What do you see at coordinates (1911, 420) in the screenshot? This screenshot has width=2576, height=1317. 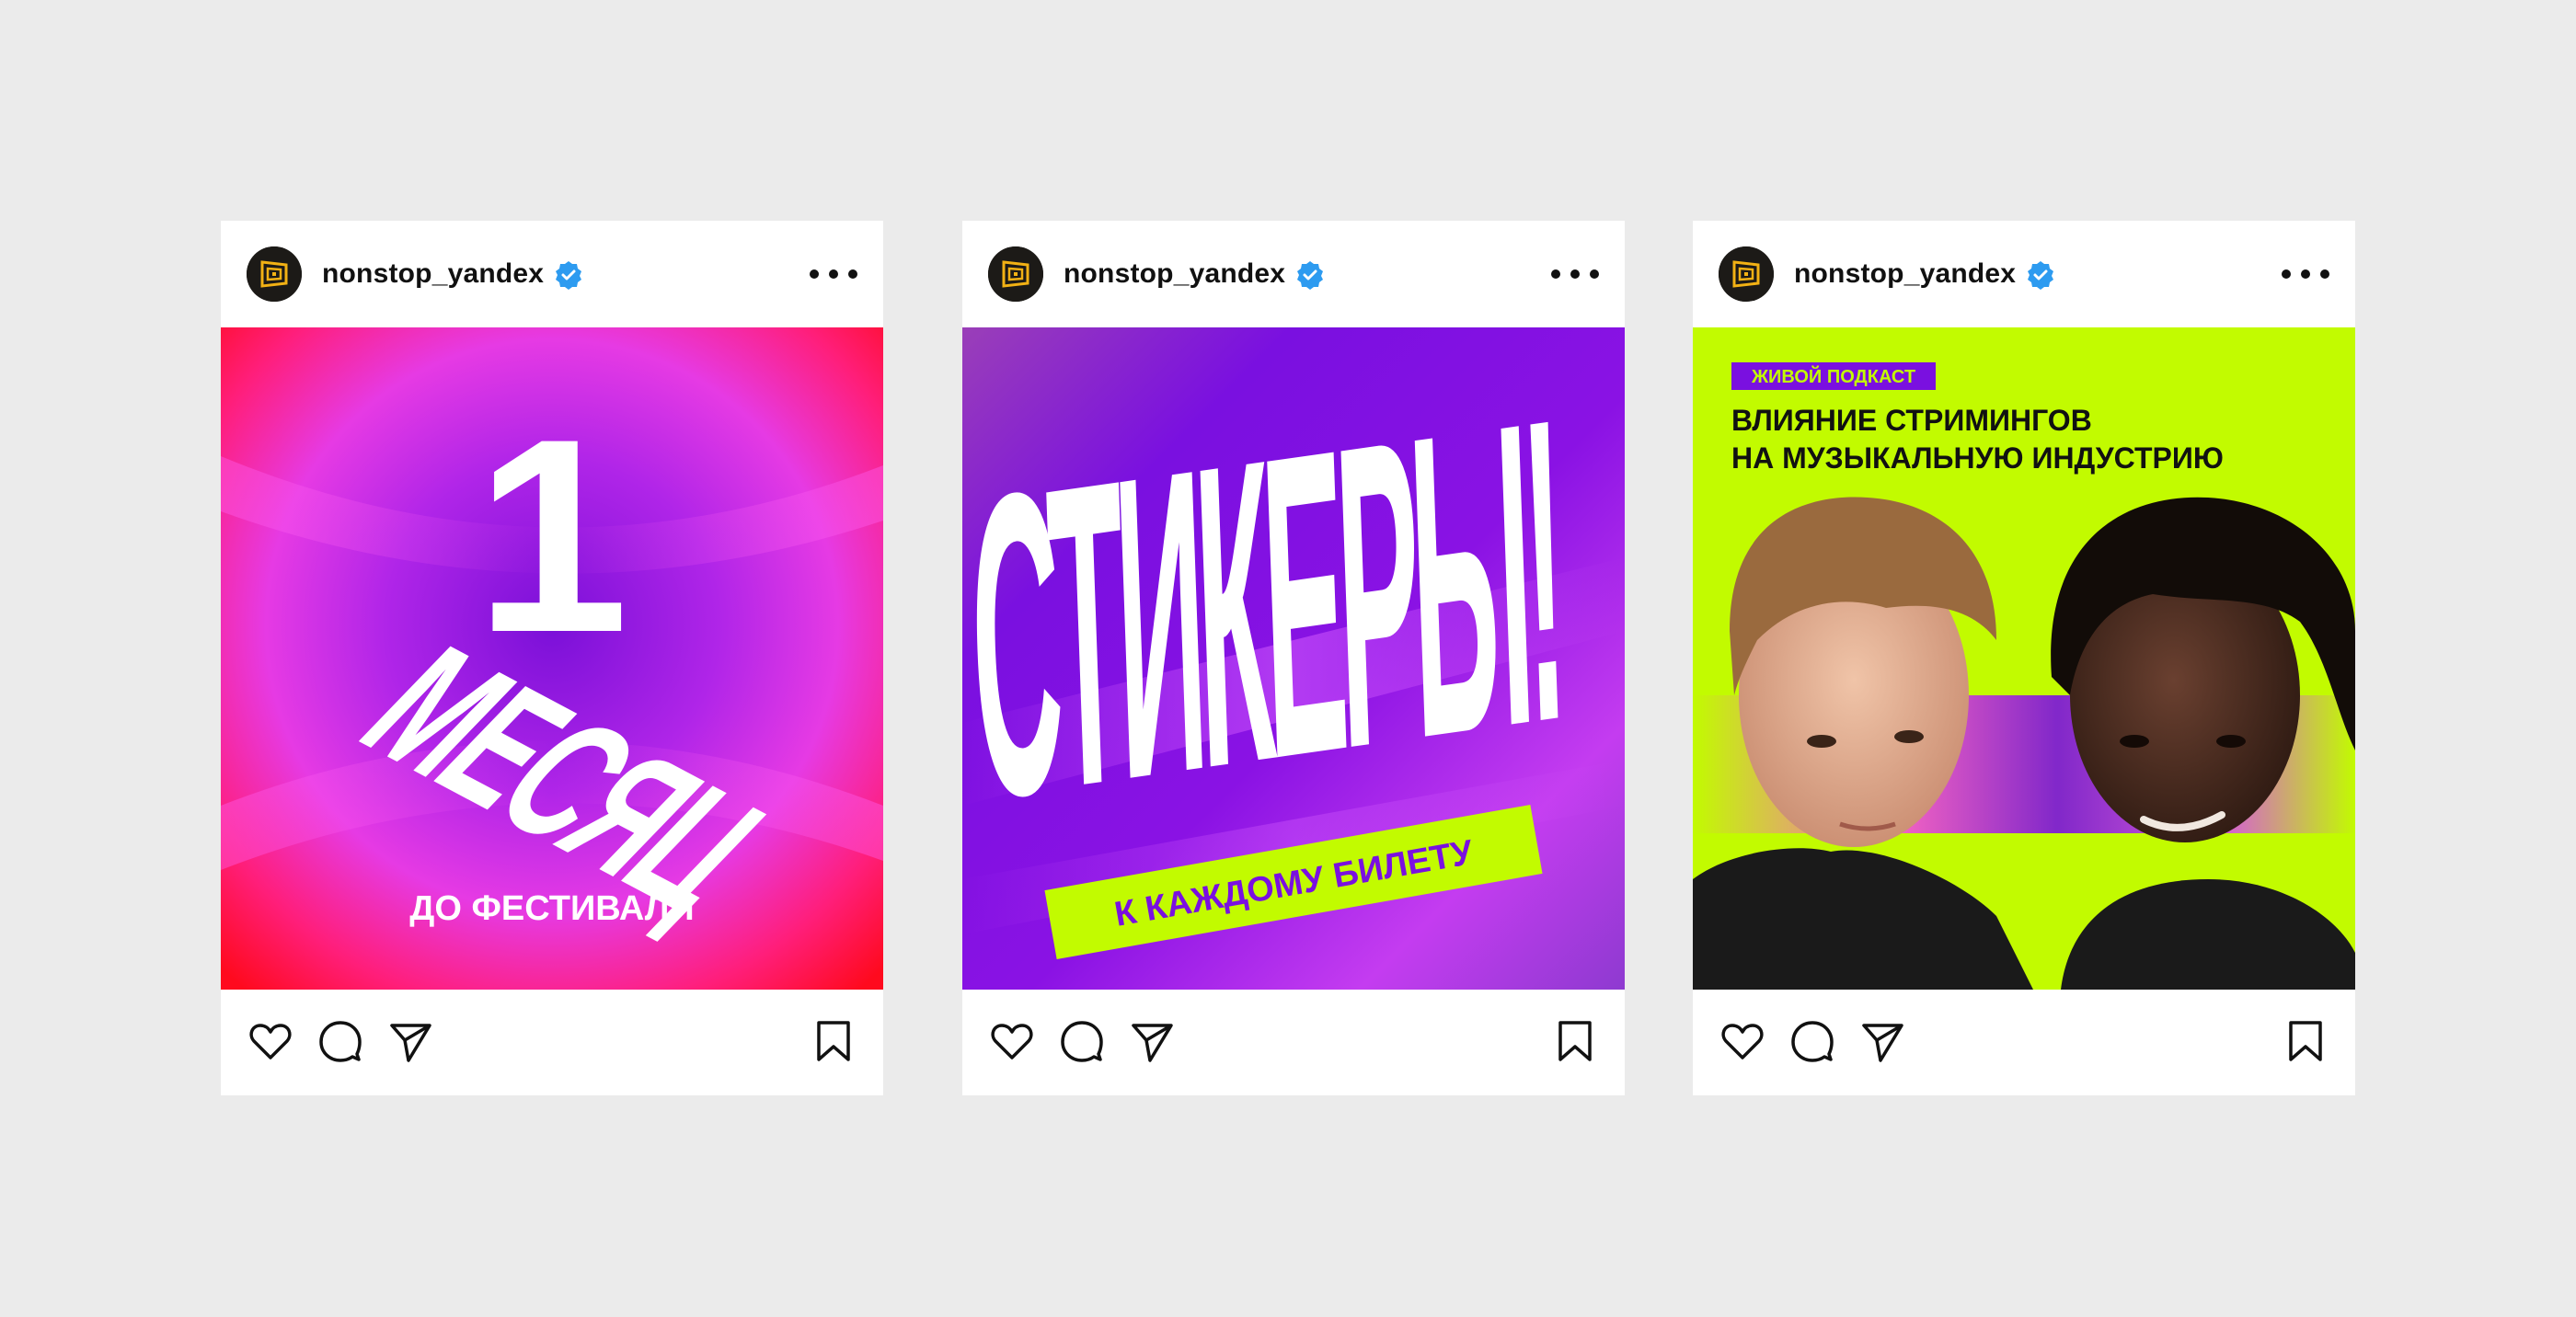 I see `podcast-title-line-1: ВЛИЯНИЕ СТРИМИНГОВ` at bounding box center [1911, 420].